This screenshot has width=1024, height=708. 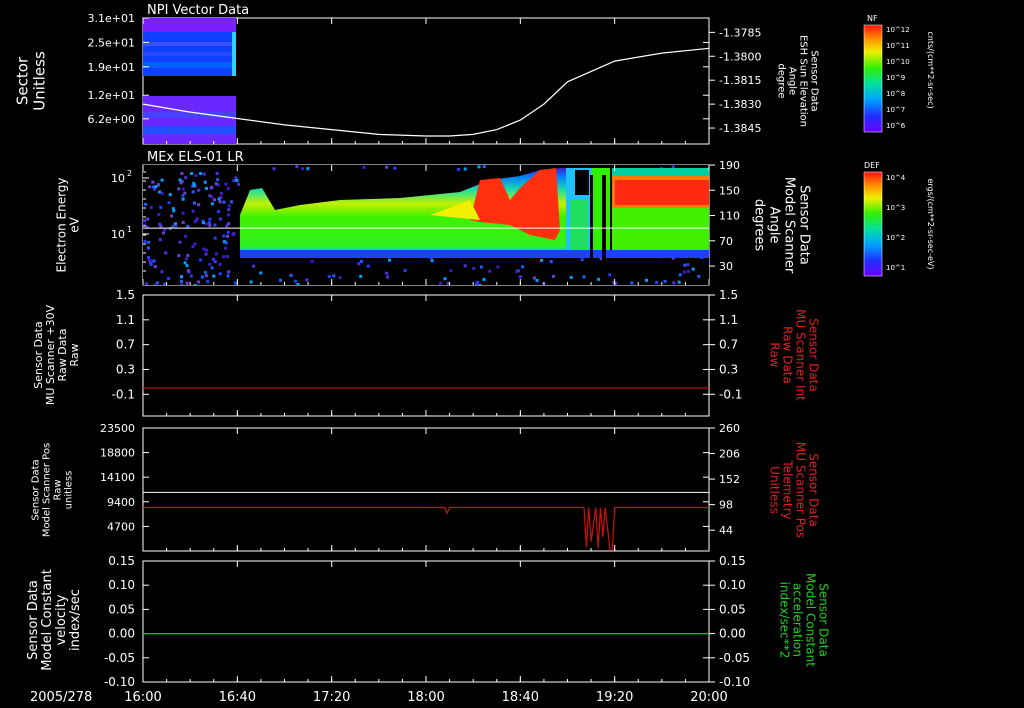 What do you see at coordinates (729, 454) in the screenshot?
I see `panel4-y2-tick-label: 206` at bounding box center [729, 454].